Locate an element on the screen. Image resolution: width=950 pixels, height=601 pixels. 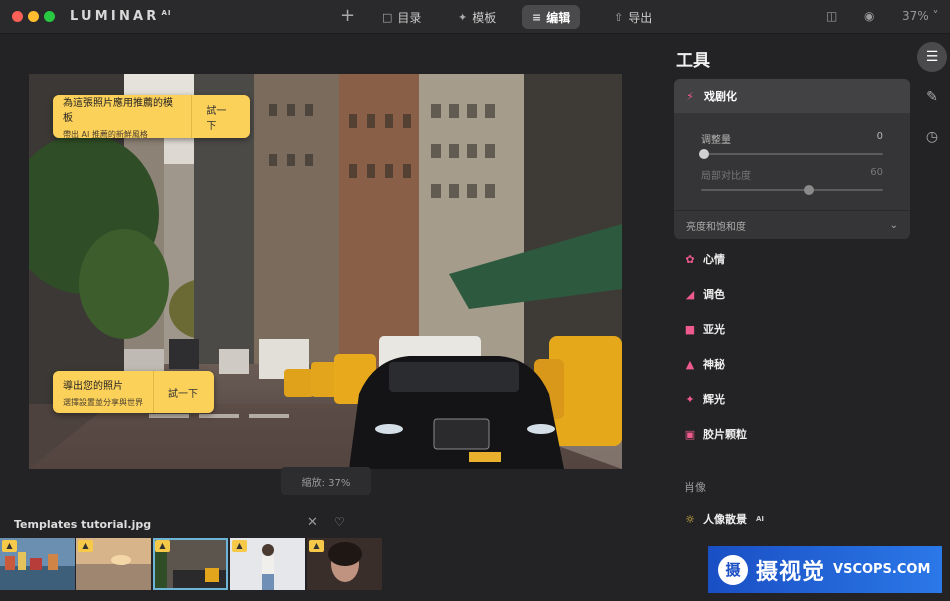
tab-templates: ✦ 模板 is located at coordinates (477, 17).